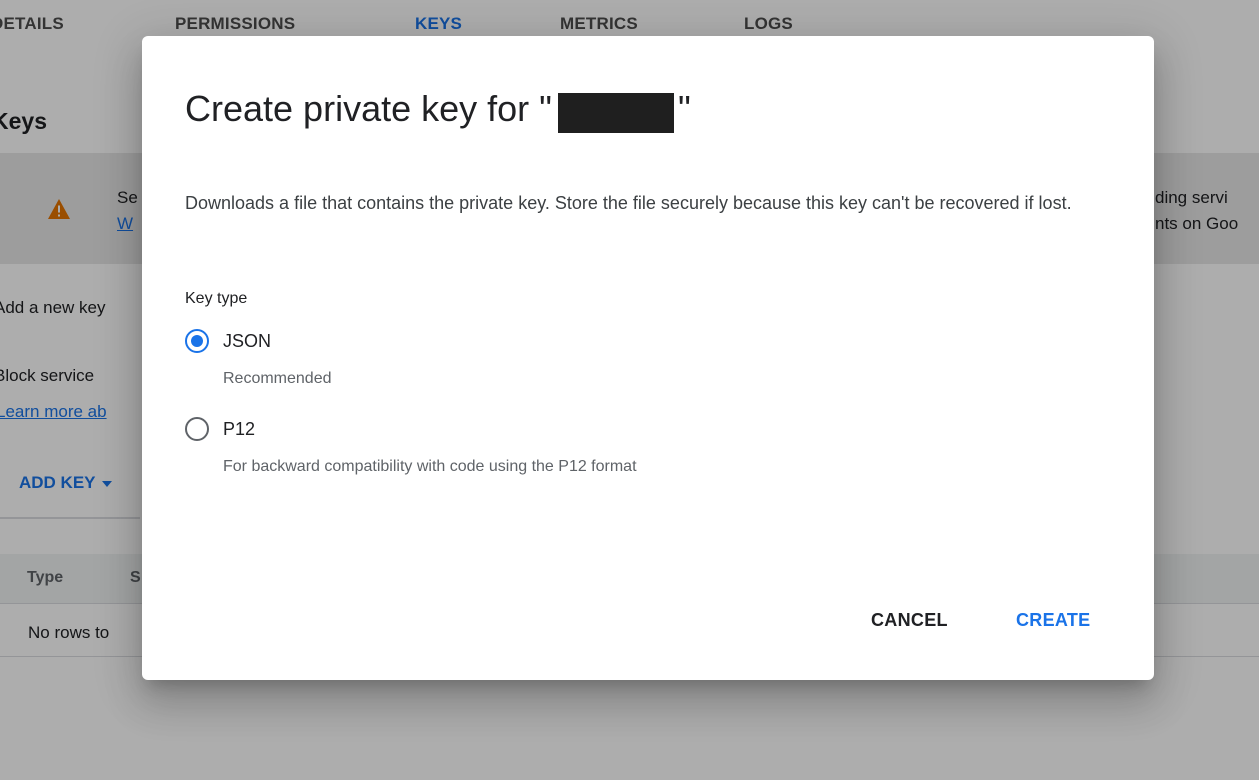 The width and height of the screenshot is (1259, 780). Describe the element at coordinates (216, 298) in the screenshot. I see `key-type-label: Key type` at that location.